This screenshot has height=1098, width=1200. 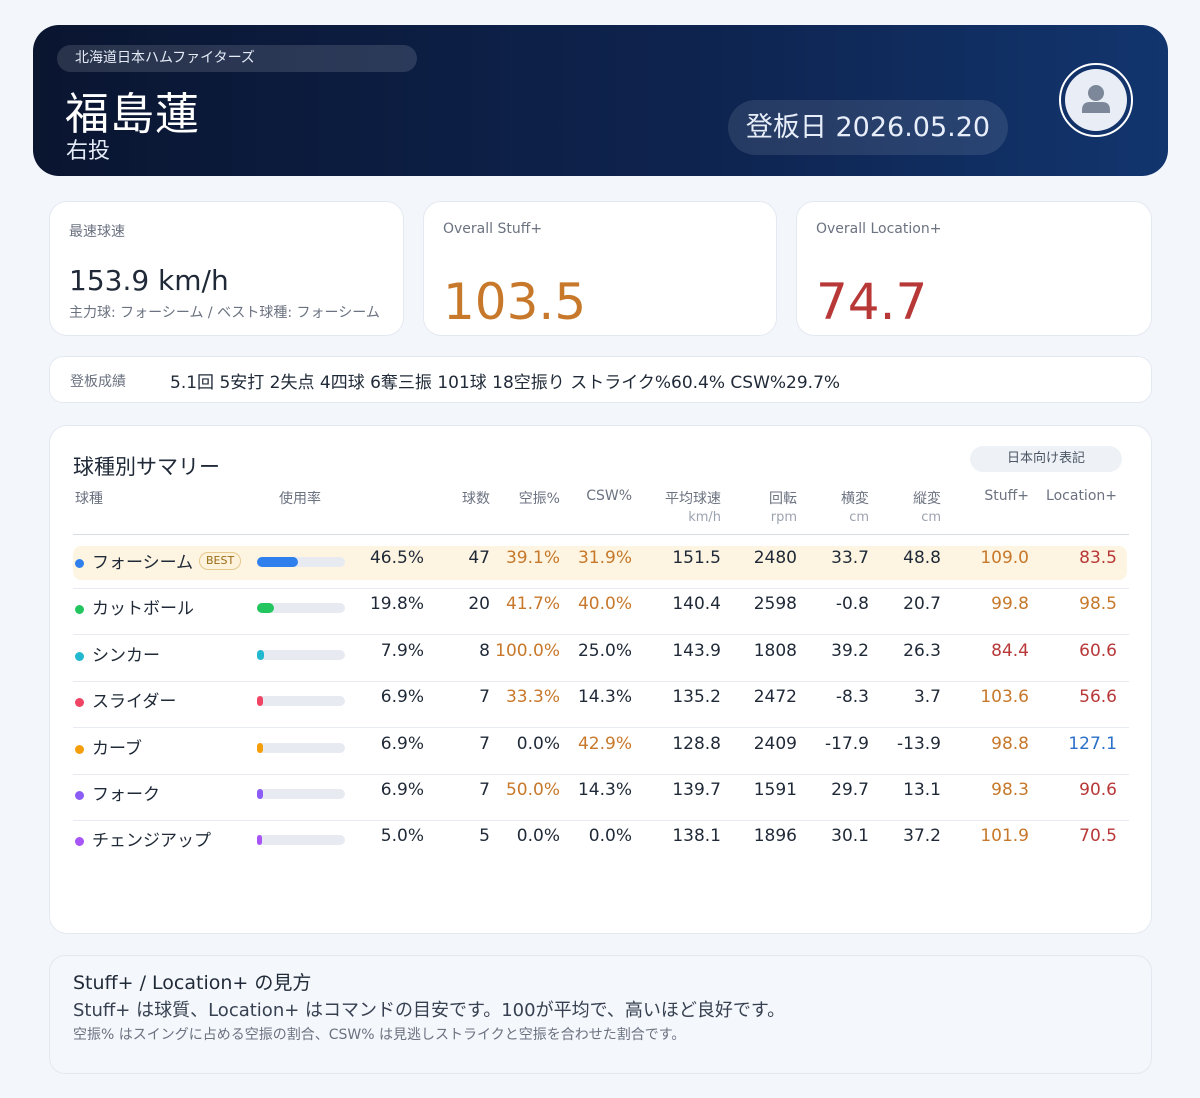 What do you see at coordinates (604, 604) in the screenshot?
I see `cell-csw: 40.0%` at bounding box center [604, 604].